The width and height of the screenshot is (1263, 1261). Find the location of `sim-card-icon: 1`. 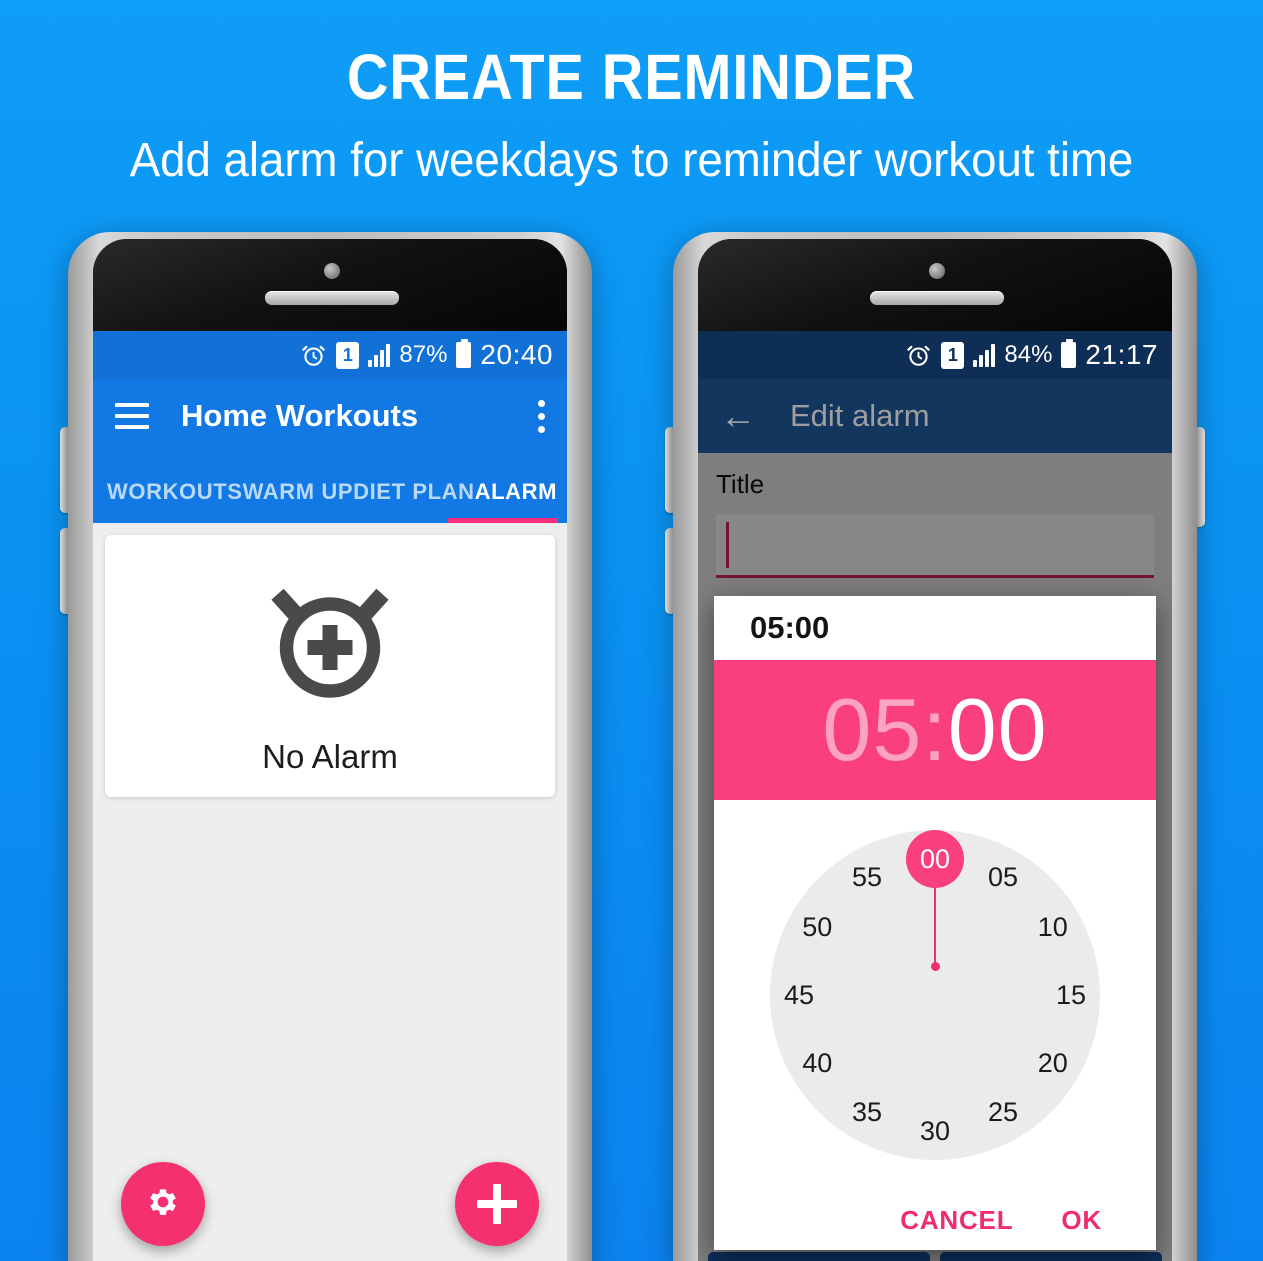

sim-card-icon: 1 is located at coordinates (348, 355).